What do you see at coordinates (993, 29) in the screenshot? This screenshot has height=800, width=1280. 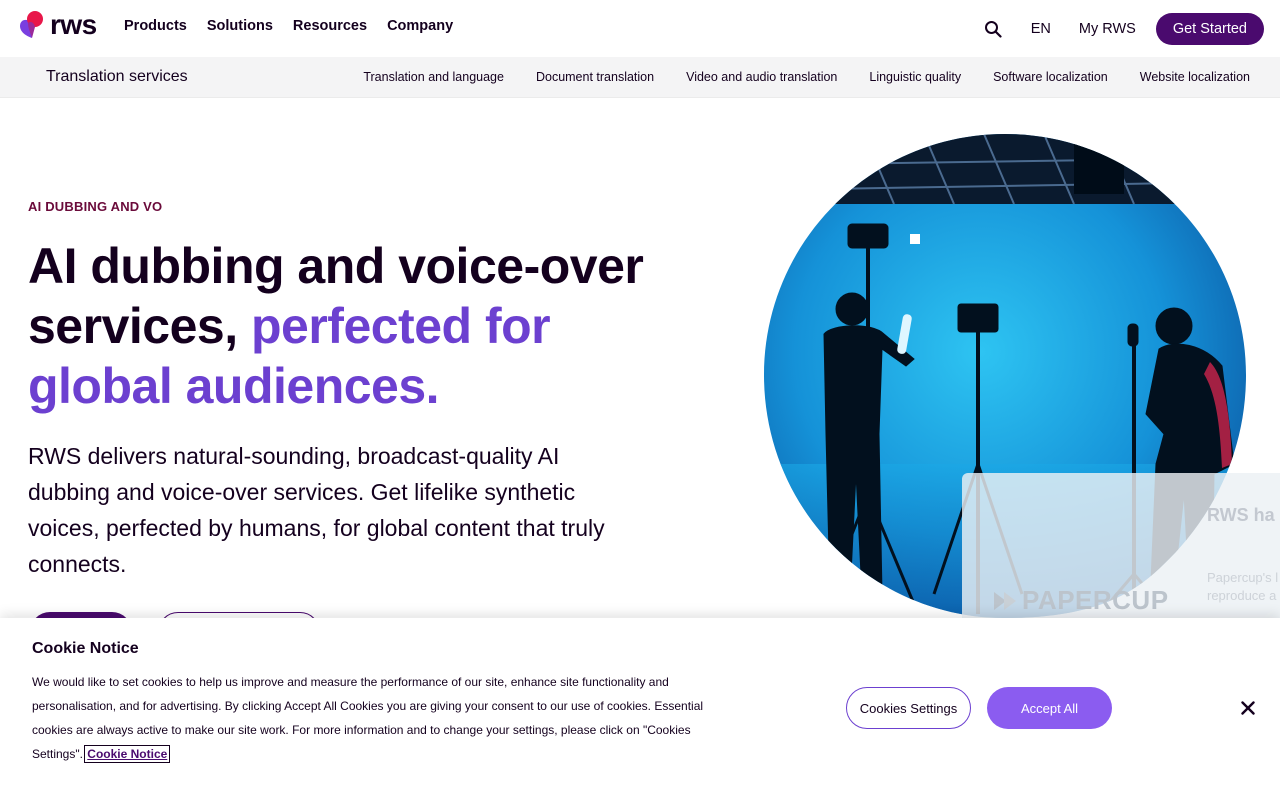 I see `search-icon` at bounding box center [993, 29].